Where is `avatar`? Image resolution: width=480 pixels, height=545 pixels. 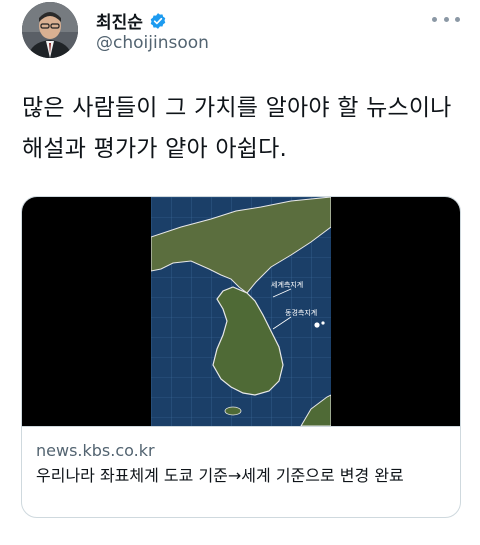
avatar is located at coordinates (50, 30).